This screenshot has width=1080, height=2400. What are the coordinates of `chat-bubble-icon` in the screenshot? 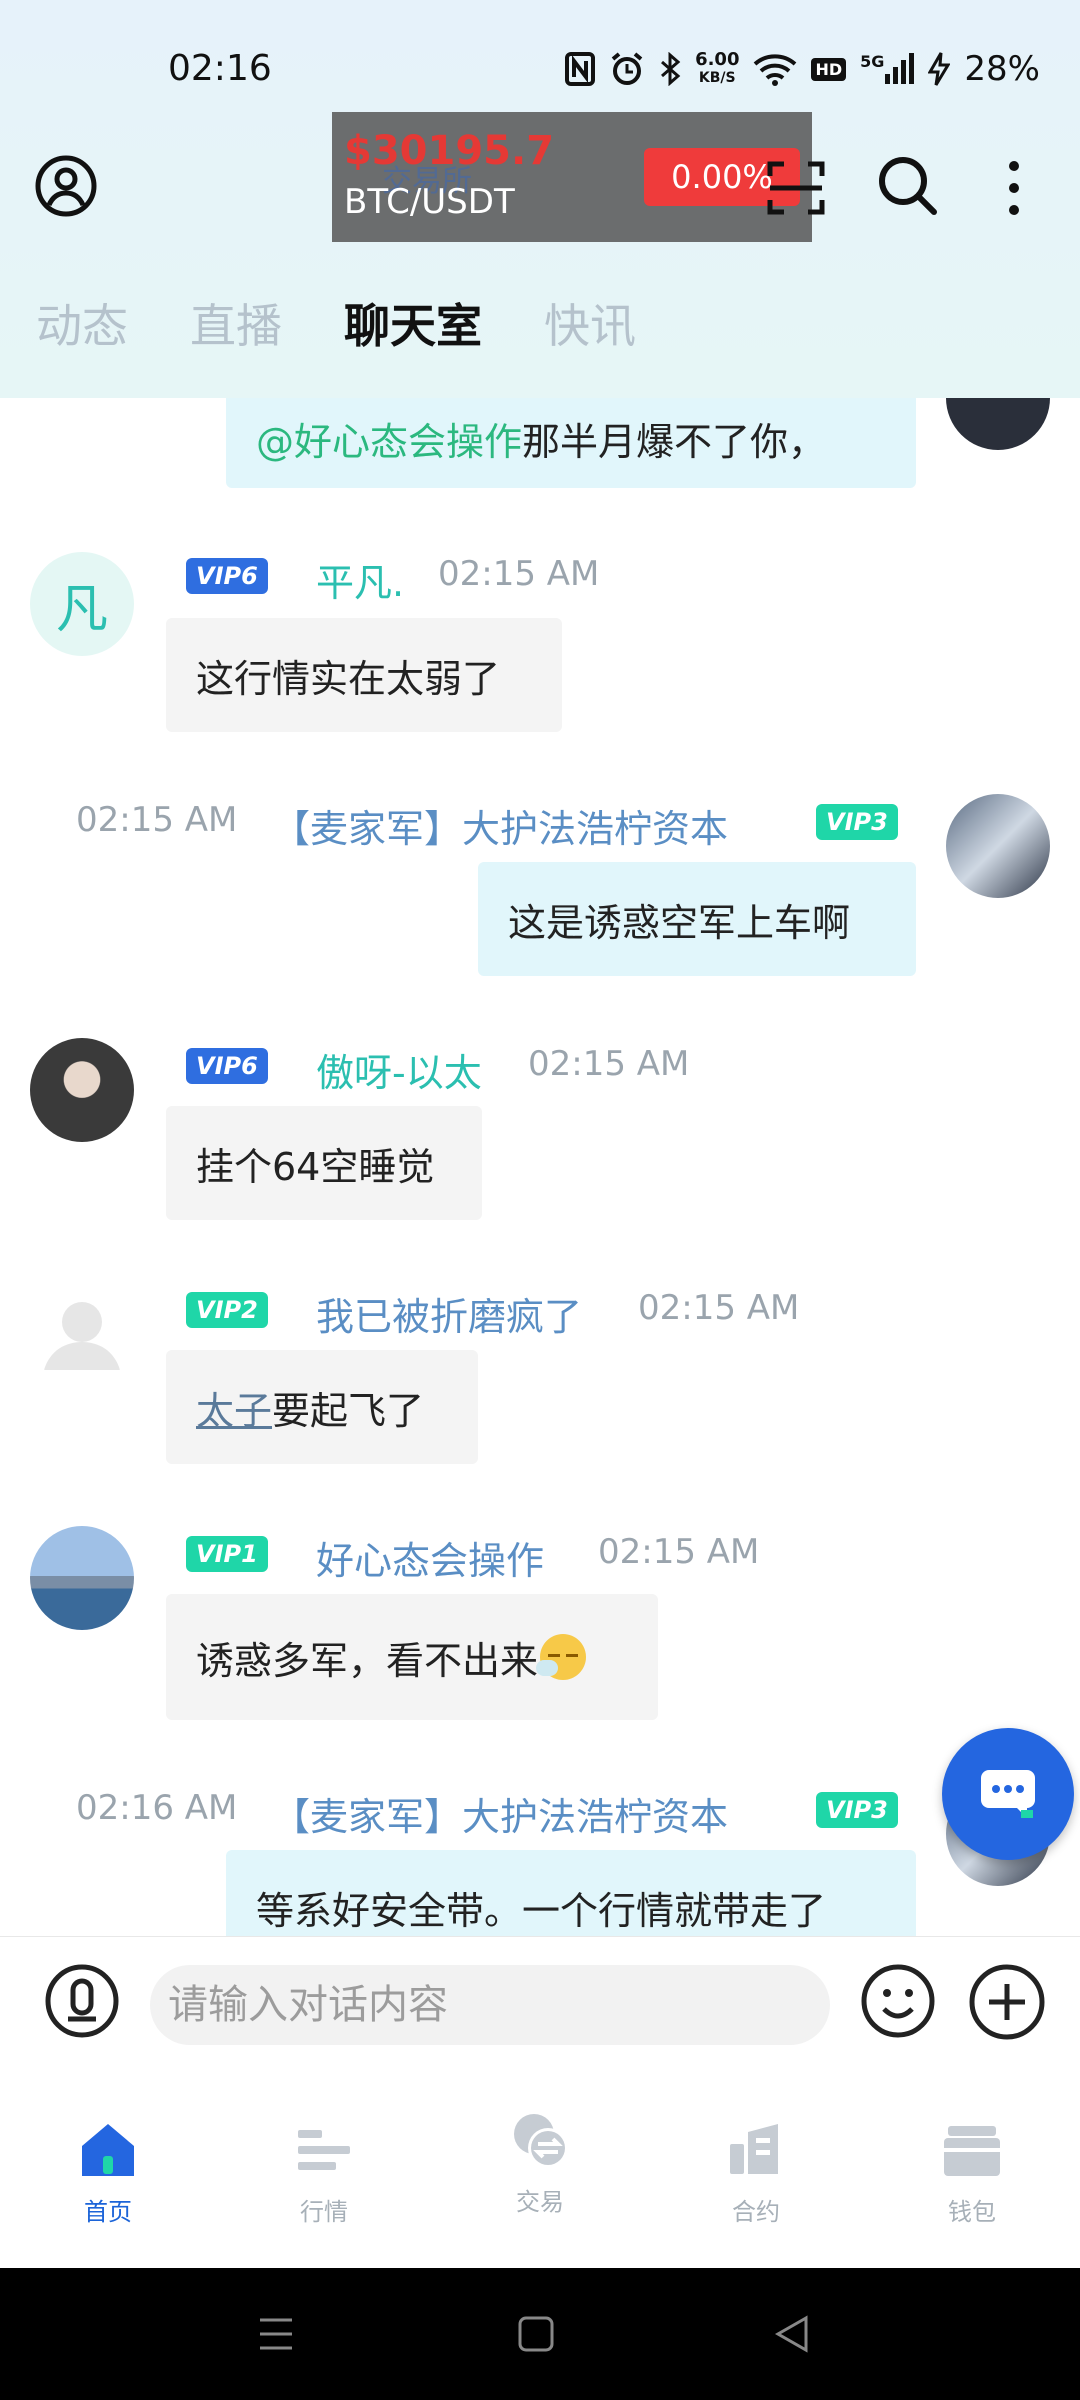 It's located at (1008, 1794).